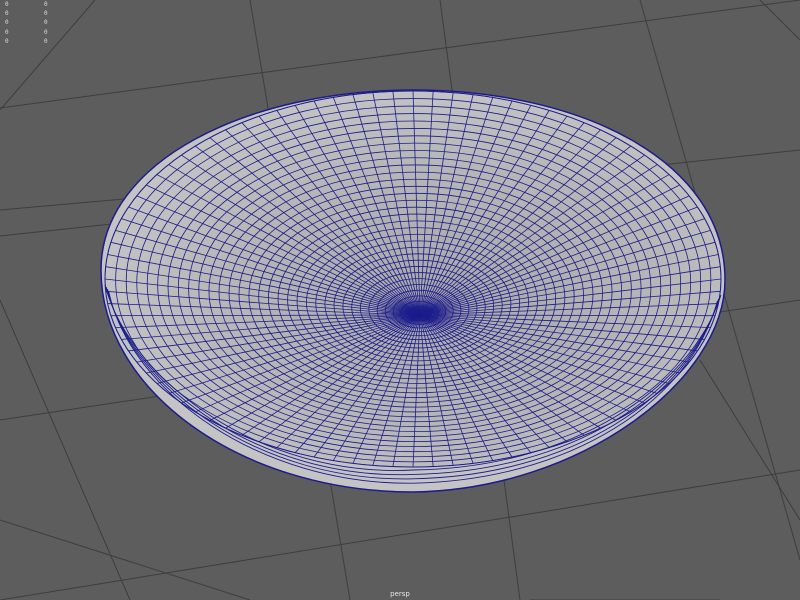 This screenshot has width=800, height=600. Describe the element at coordinates (400, 594) in the screenshot. I see `camera-name-label: persp` at that location.